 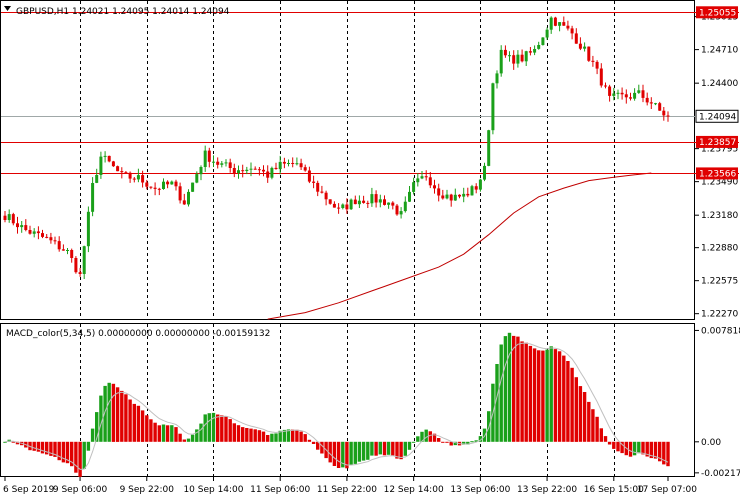 What do you see at coordinates (720, 474) in the screenshot?
I see `macd-tick-label: -0.002179` at bounding box center [720, 474].